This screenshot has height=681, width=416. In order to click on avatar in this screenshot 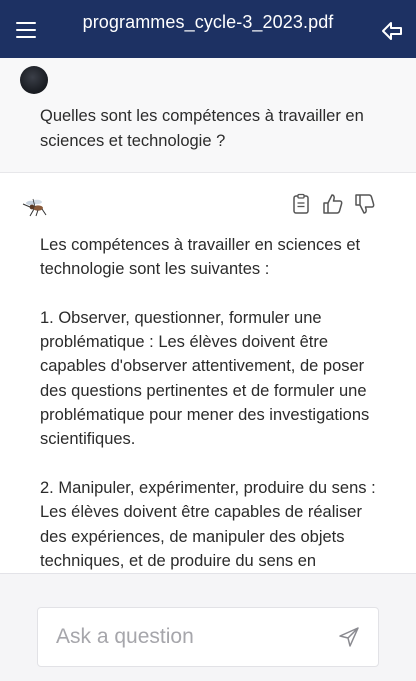, I will do `click(34, 80)`.